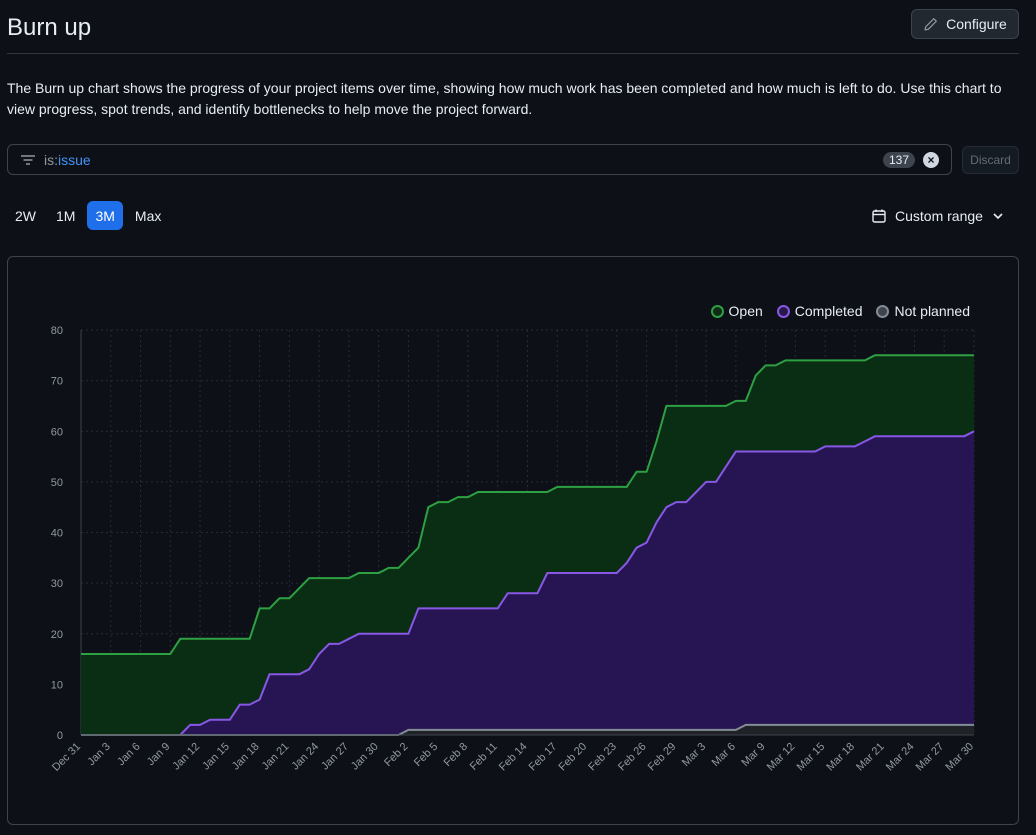 This screenshot has width=1036, height=835. Describe the element at coordinates (513, 27) in the screenshot. I see `page-header: Burn up Configure` at that location.